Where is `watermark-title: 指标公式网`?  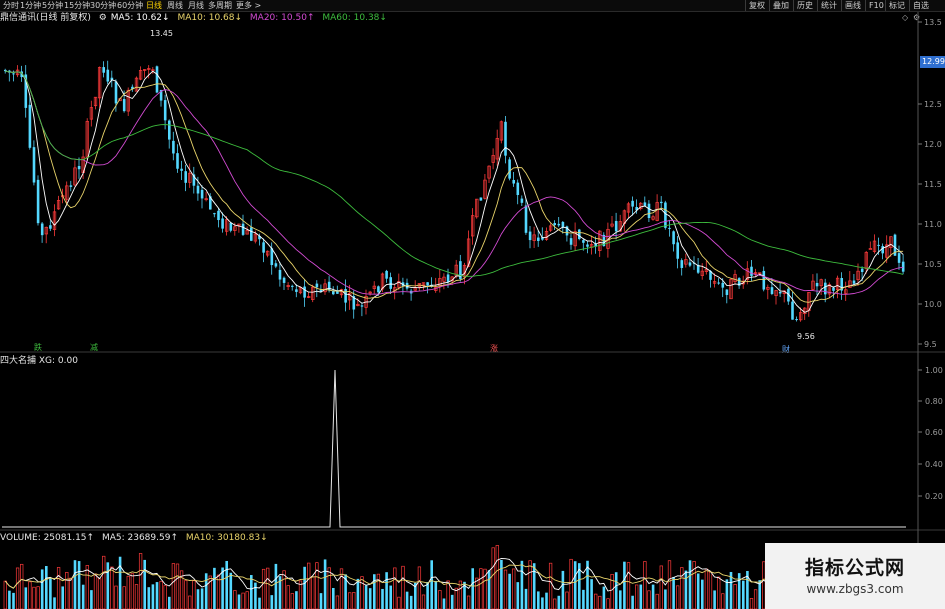
watermark-title: 指标公式网 is located at coordinates (854, 568).